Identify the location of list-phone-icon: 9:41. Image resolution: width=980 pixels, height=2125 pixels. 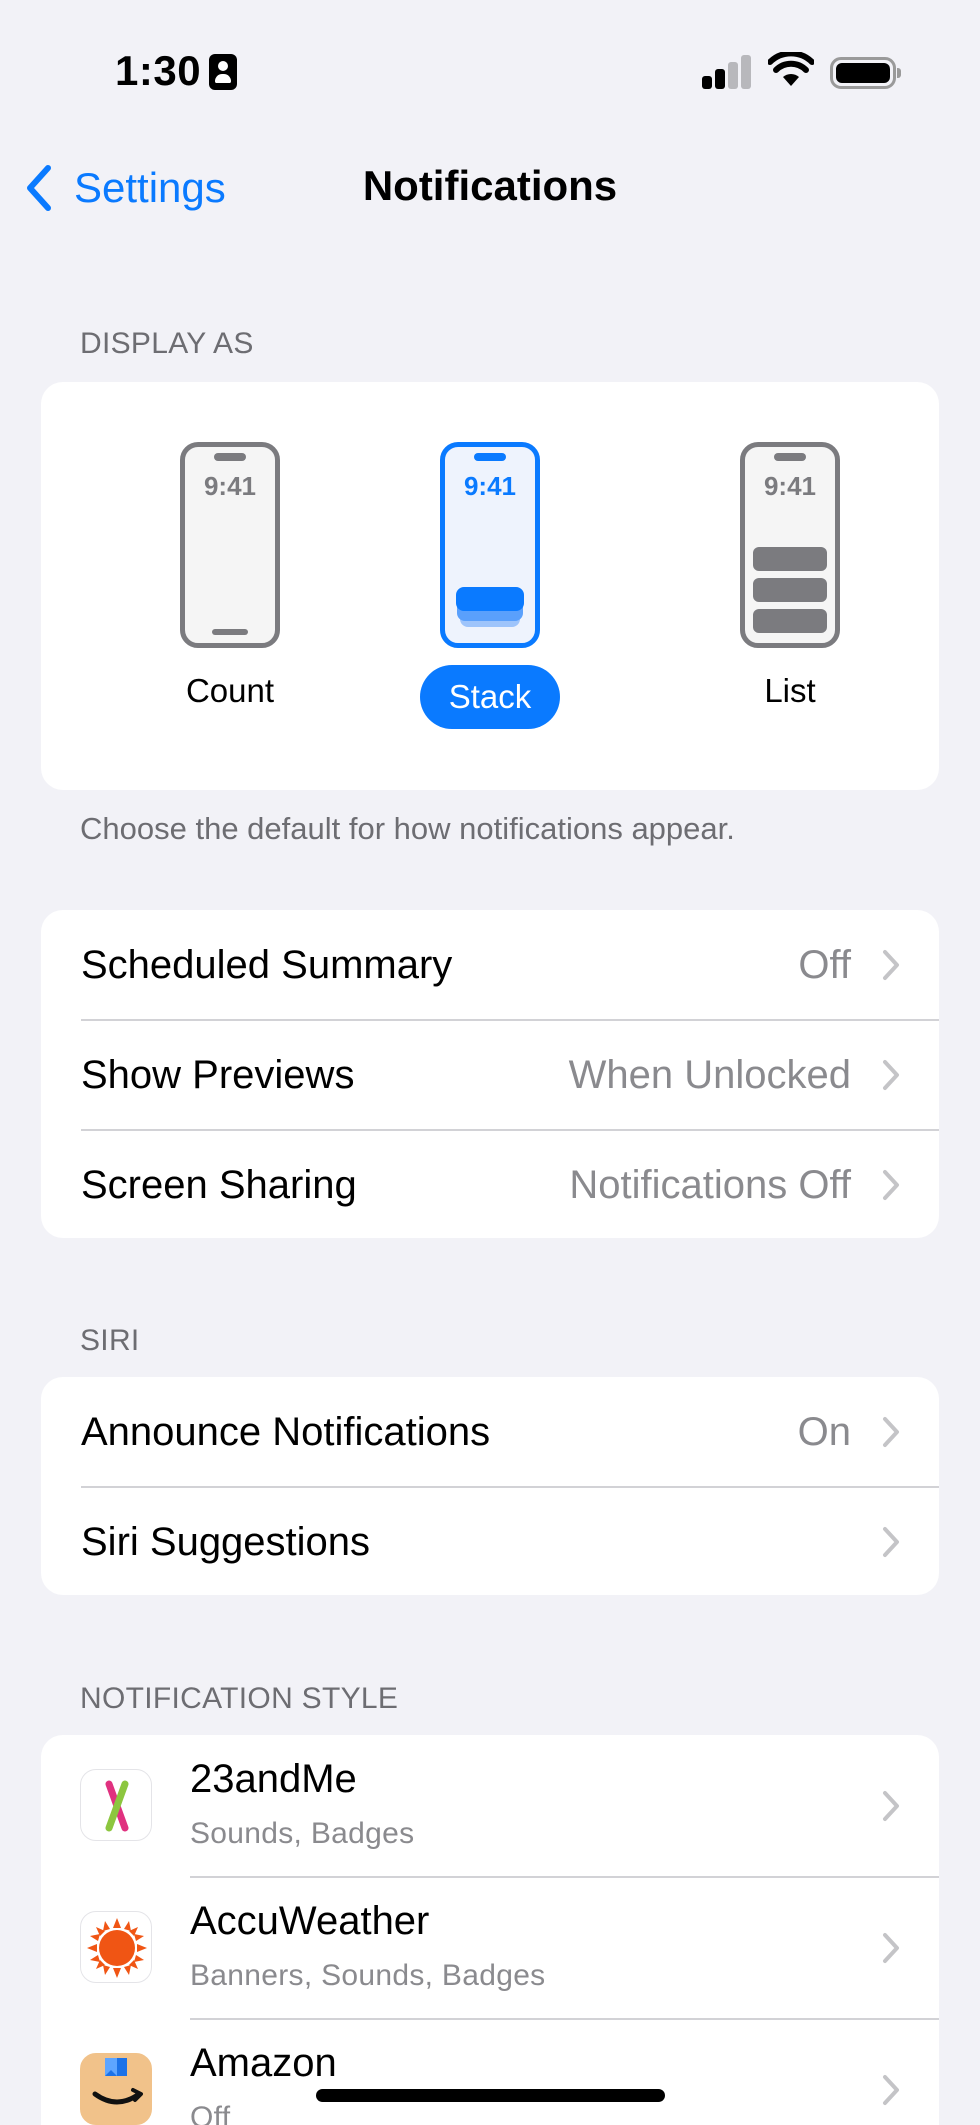
(790, 545).